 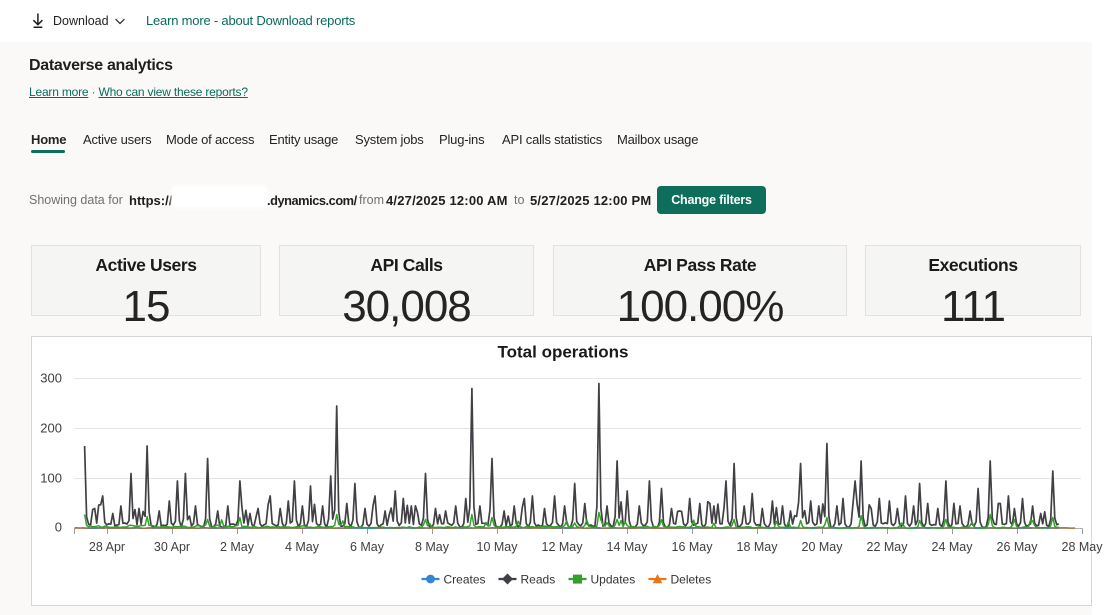 What do you see at coordinates (237, 547) in the screenshot?
I see `svg-text: 2 May` at bounding box center [237, 547].